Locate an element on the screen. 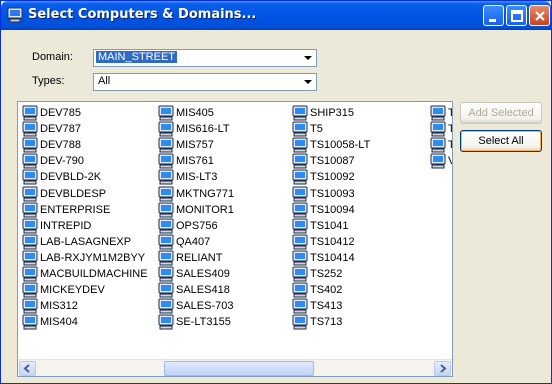 The height and width of the screenshot is (384, 552). list-item-label: DEVBLDESP is located at coordinates (73, 193).